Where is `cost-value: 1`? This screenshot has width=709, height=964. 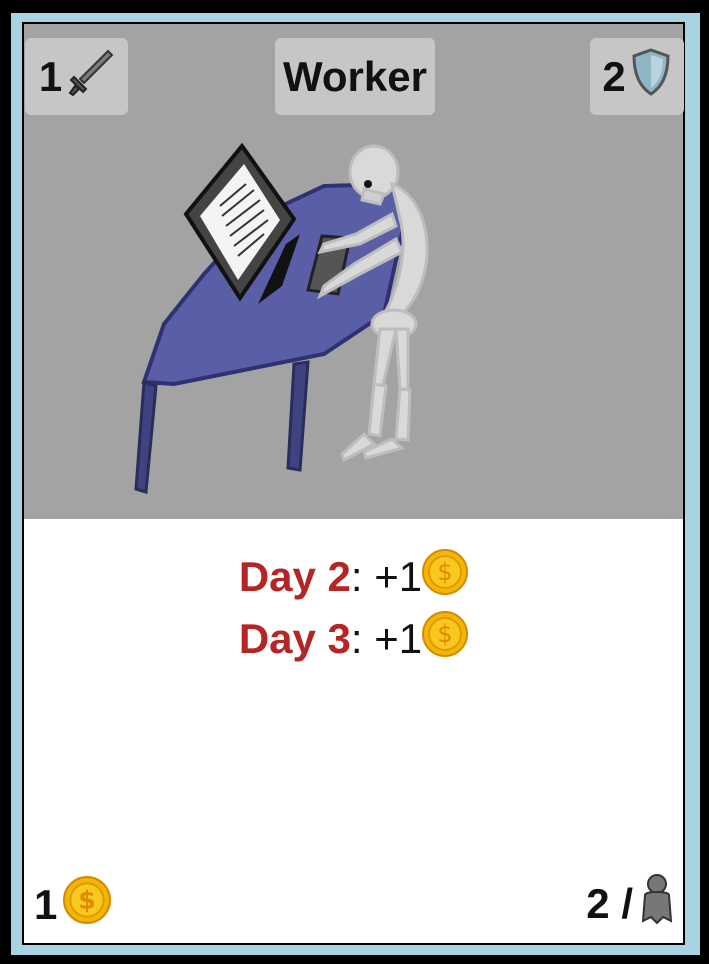
cost-value: 1 is located at coordinates (46, 904).